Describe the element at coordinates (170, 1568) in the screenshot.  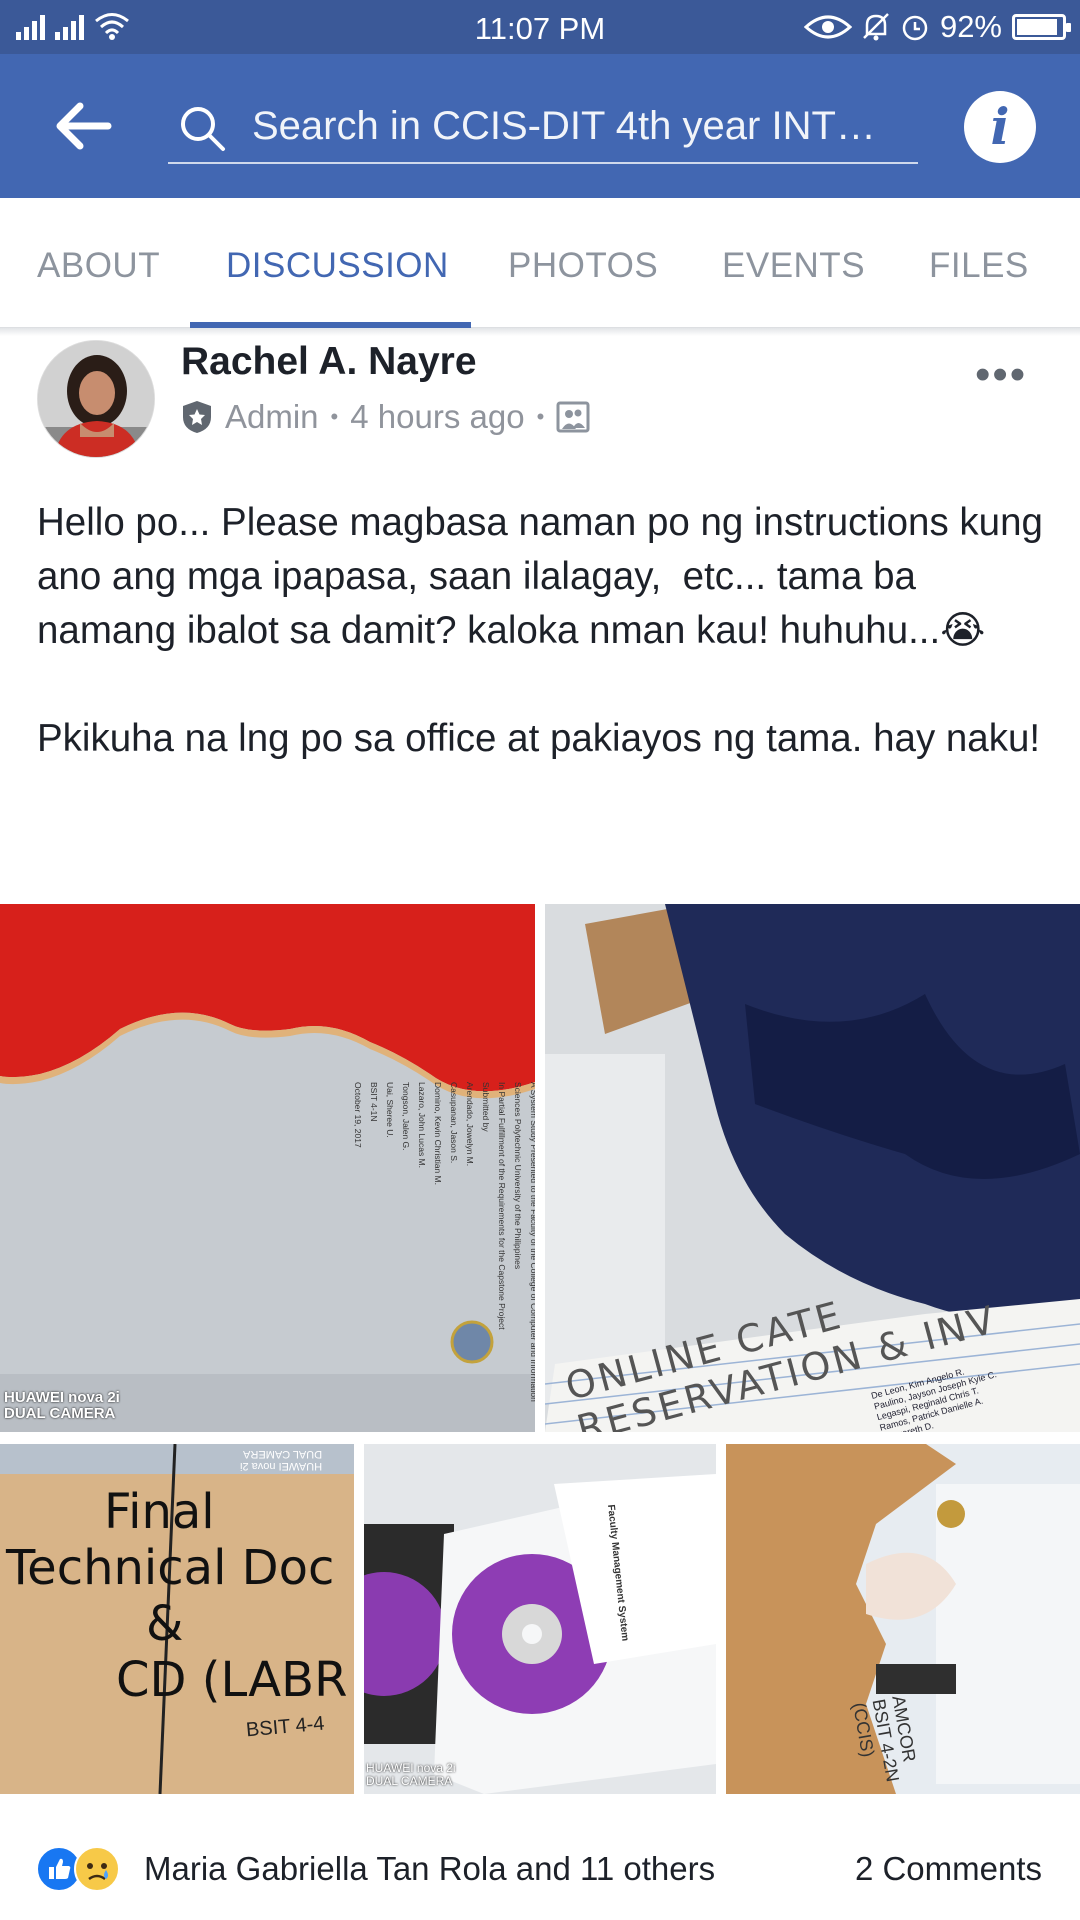
I see `handwriting-line: Technical Doc` at that location.